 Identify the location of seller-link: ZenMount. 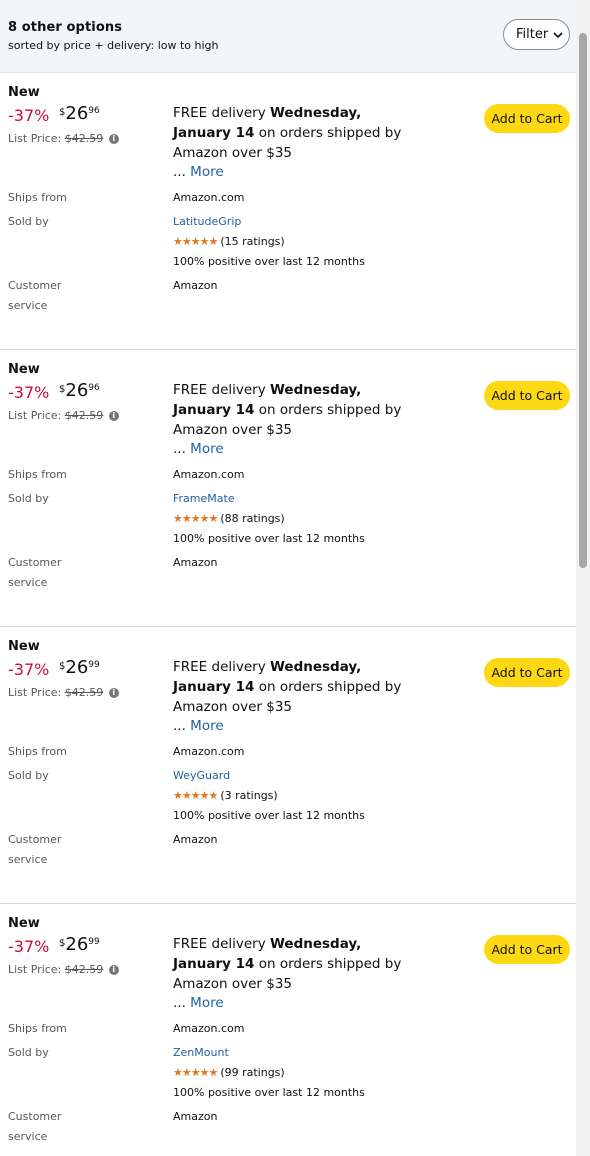
(201, 1052).